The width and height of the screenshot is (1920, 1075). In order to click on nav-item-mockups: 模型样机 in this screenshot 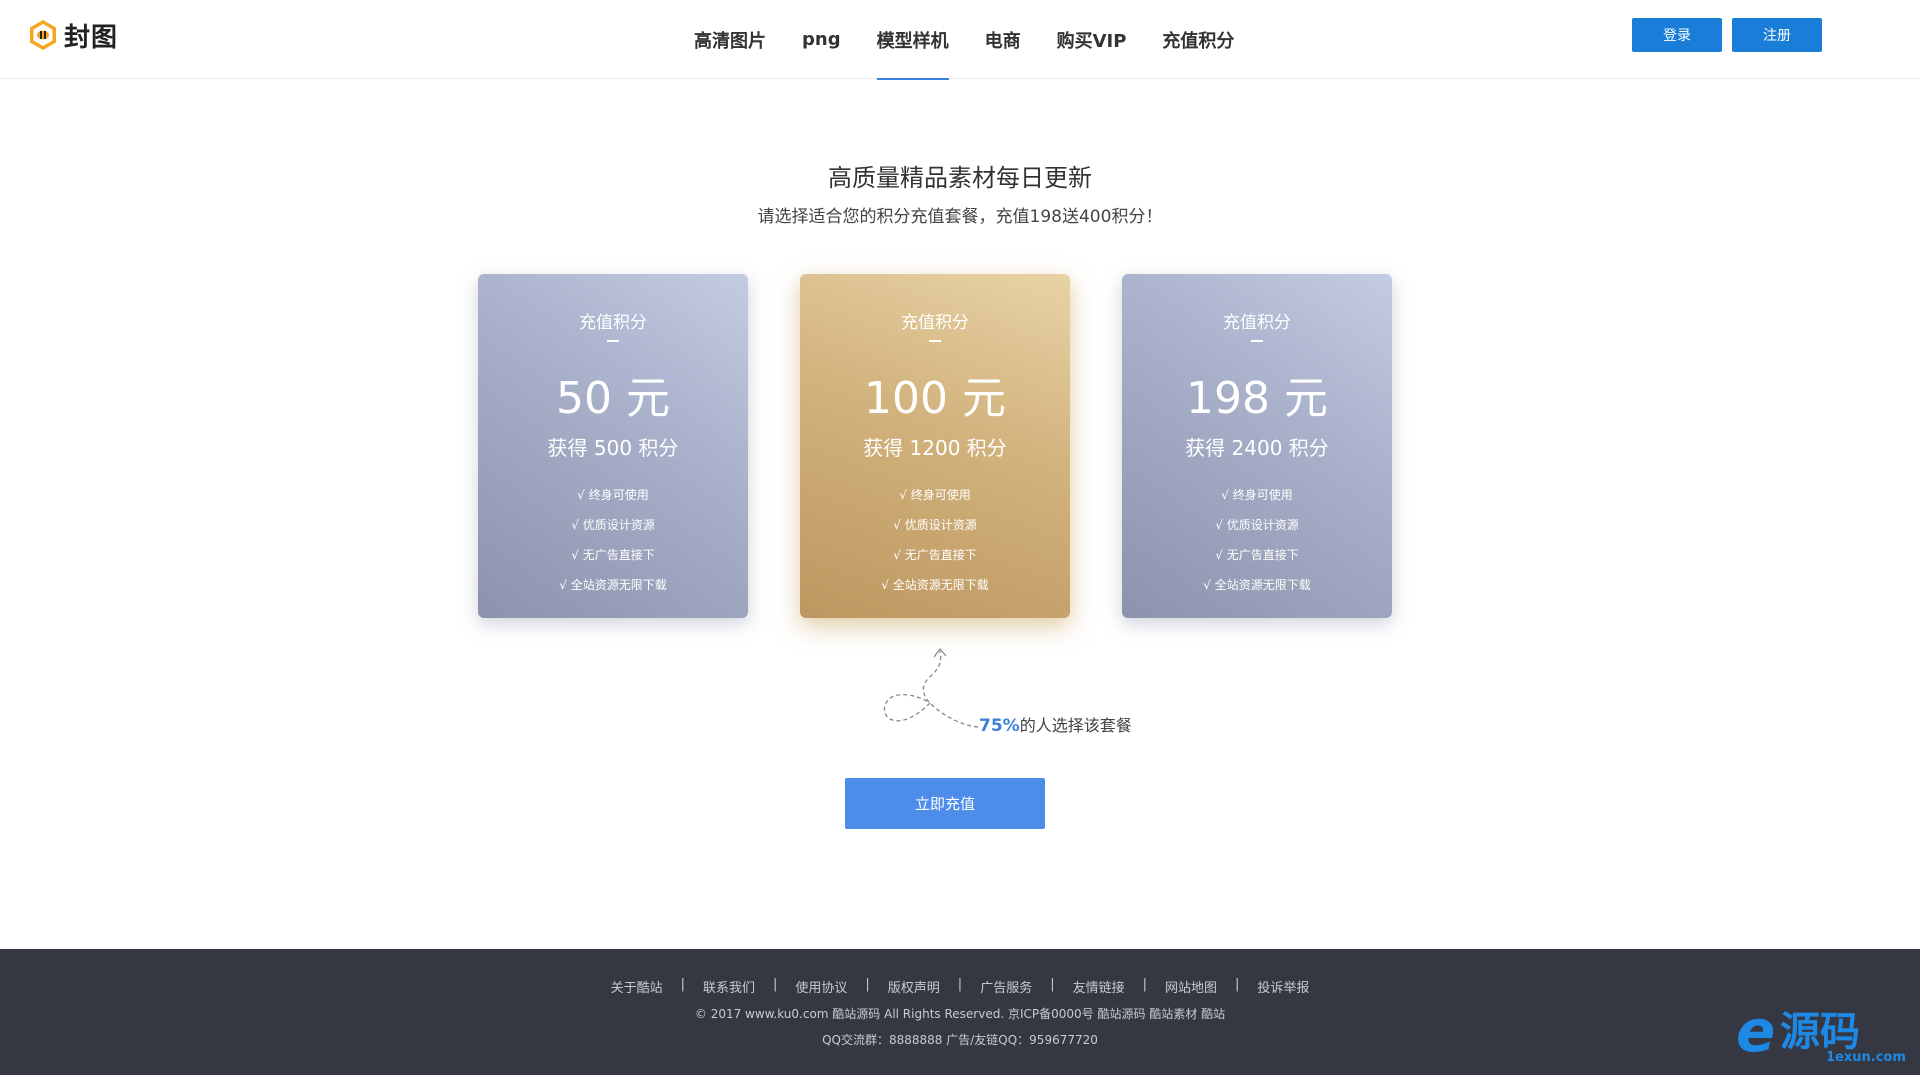, I will do `click(913, 40)`.